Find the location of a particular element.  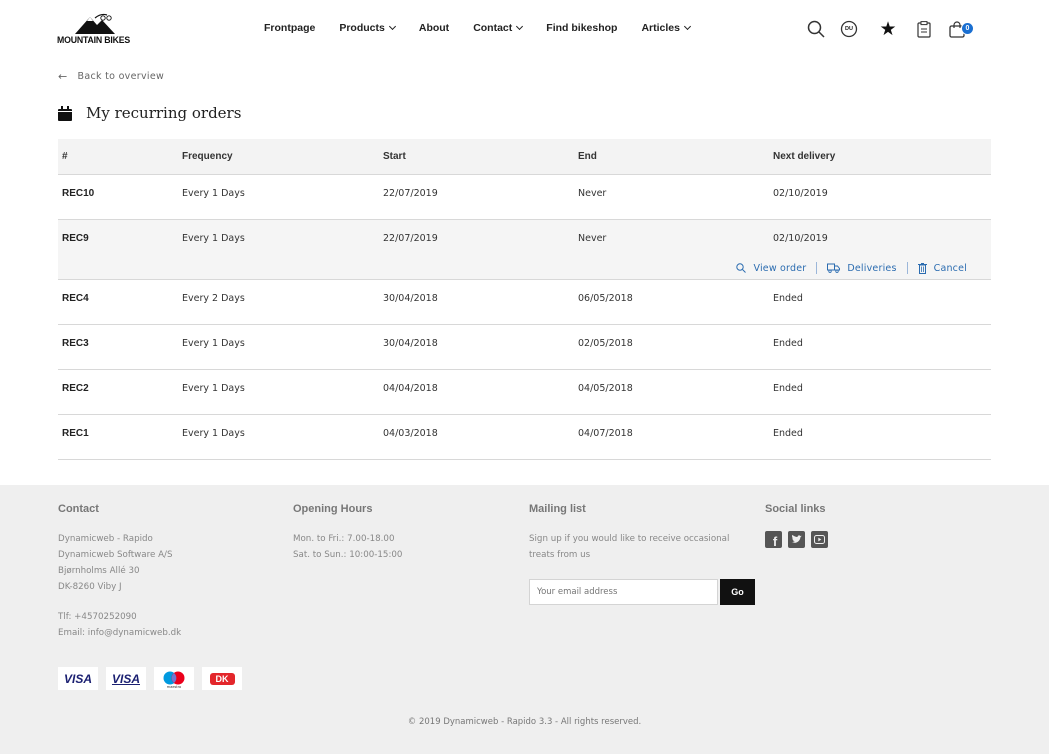

dankort-card-icon: DK is located at coordinates (222, 678).